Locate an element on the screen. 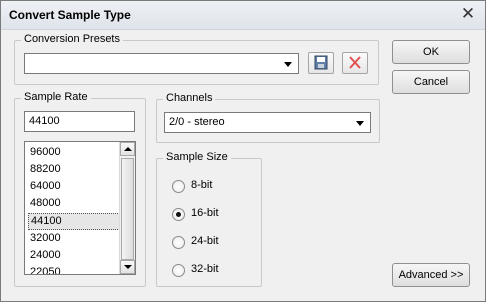  radio-button-checked is located at coordinates (178, 214).